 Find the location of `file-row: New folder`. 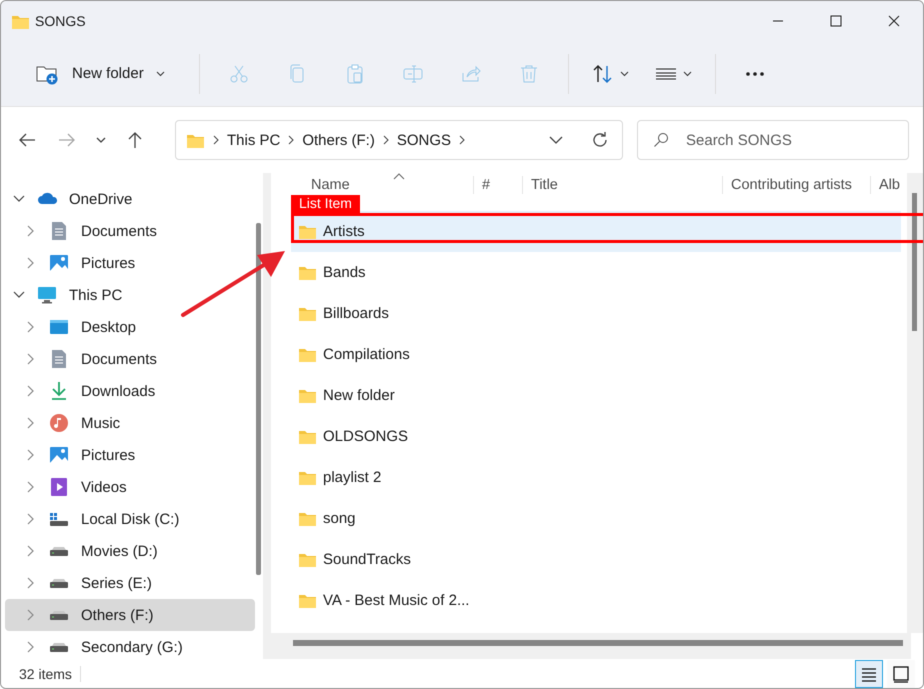

file-row: New folder is located at coordinates (596, 395).